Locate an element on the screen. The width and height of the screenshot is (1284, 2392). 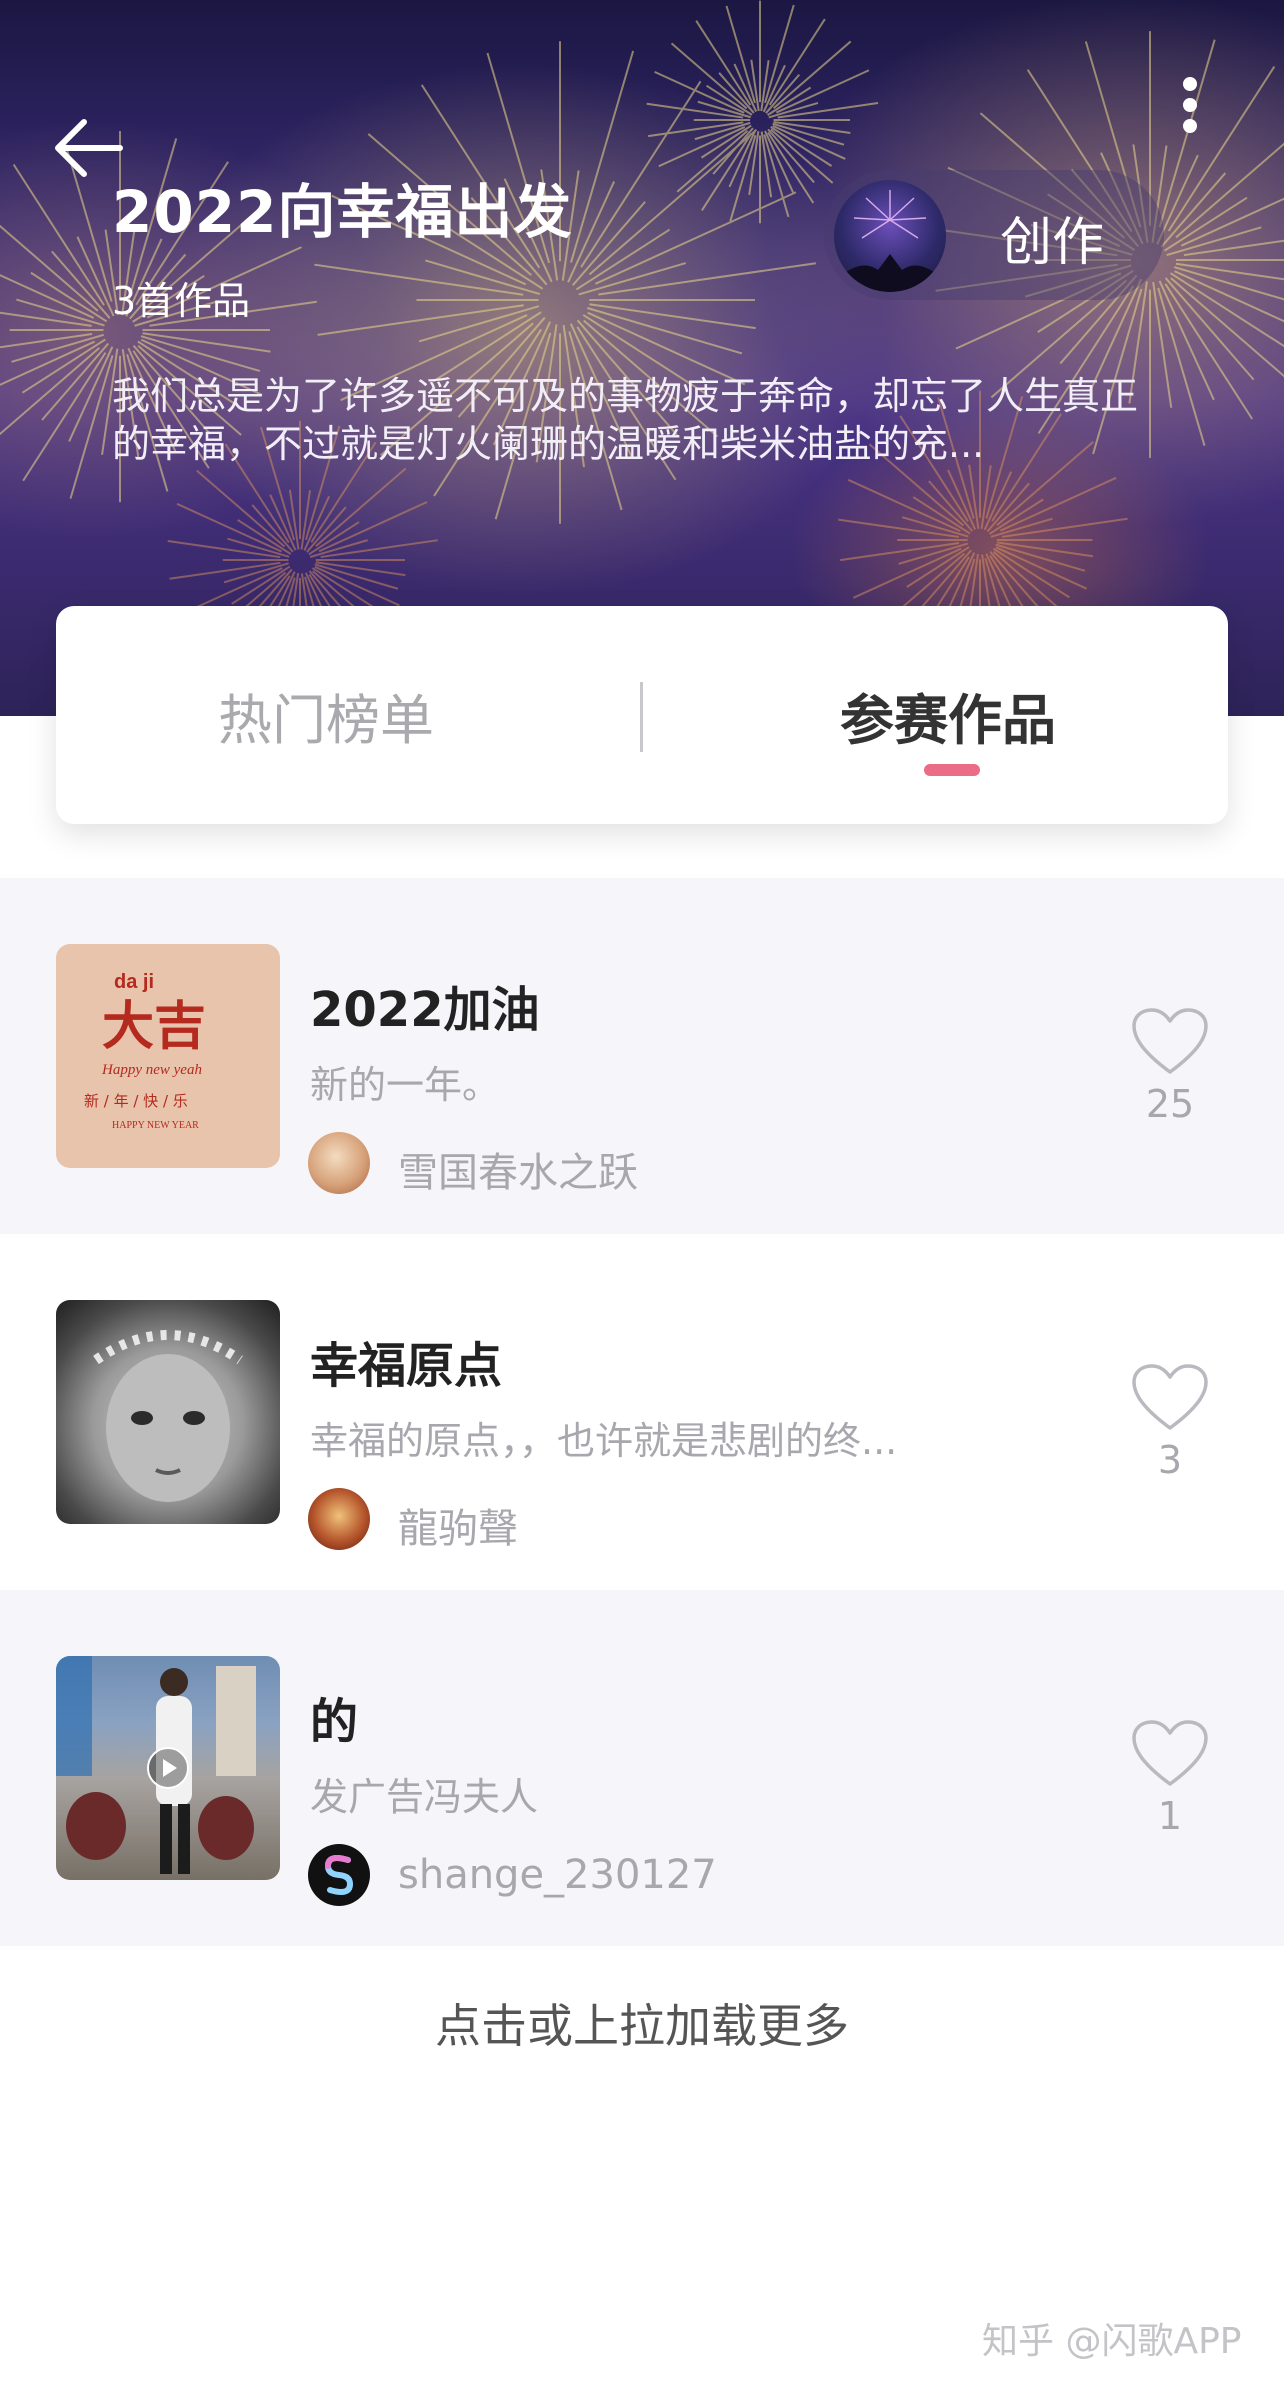
entry-title: 的 is located at coordinates (334, 1722).